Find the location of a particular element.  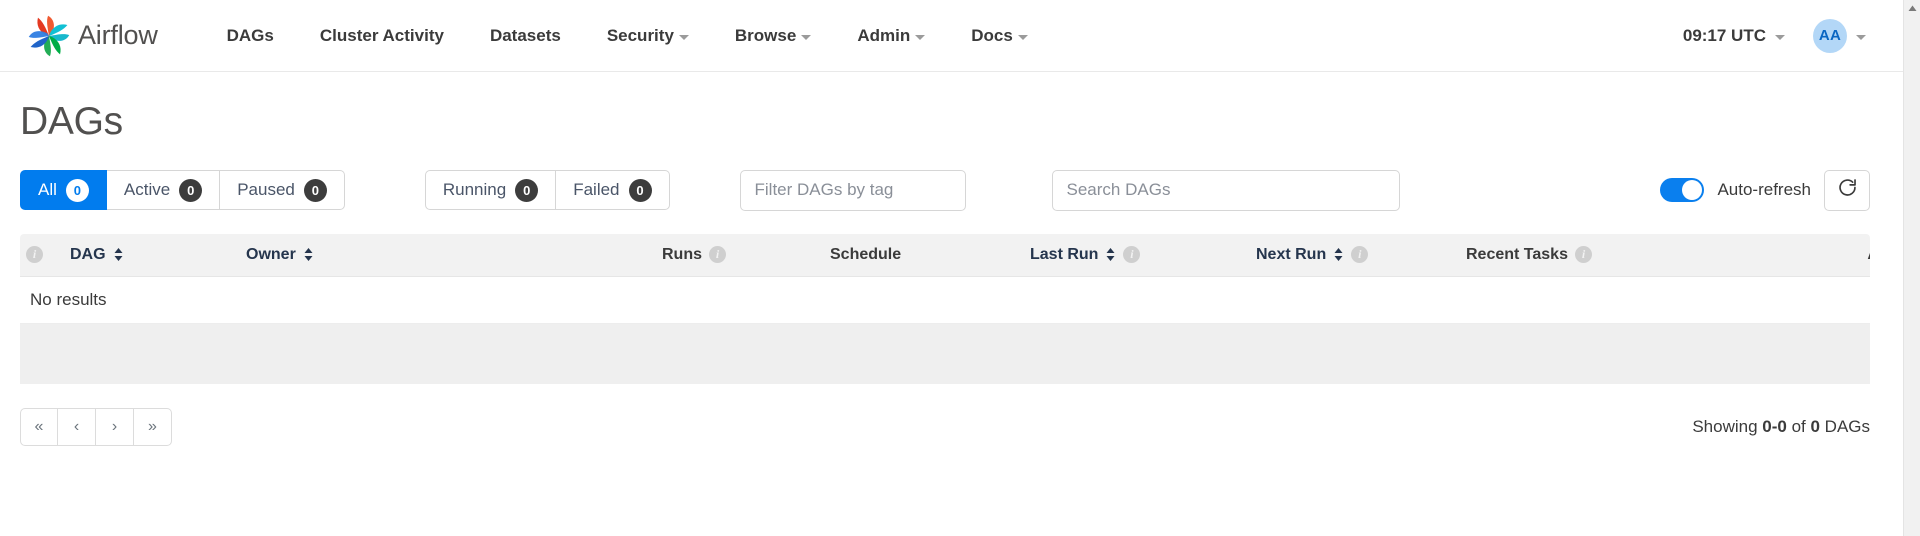

nav-item-label: Cluster Activity is located at coordinates (381, 35).